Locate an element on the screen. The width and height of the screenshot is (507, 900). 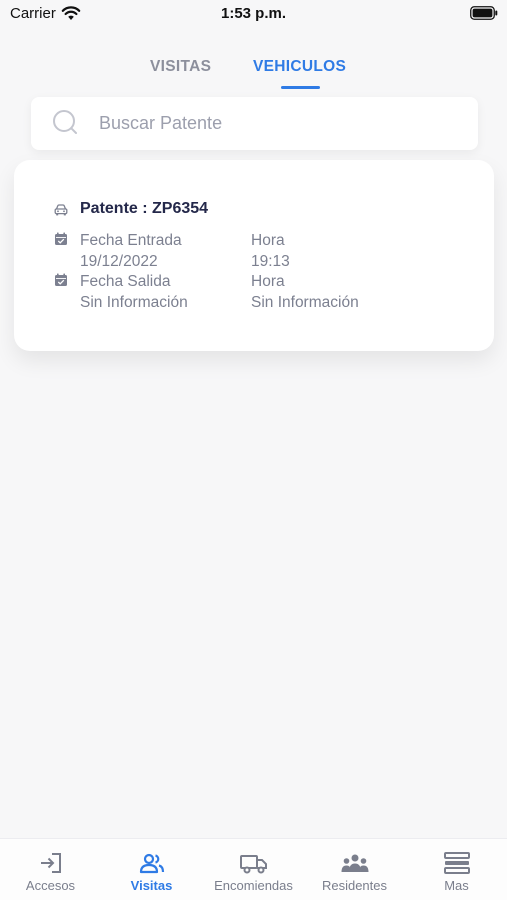
exit-time-label: Hora is located at coordinates (268, 281).